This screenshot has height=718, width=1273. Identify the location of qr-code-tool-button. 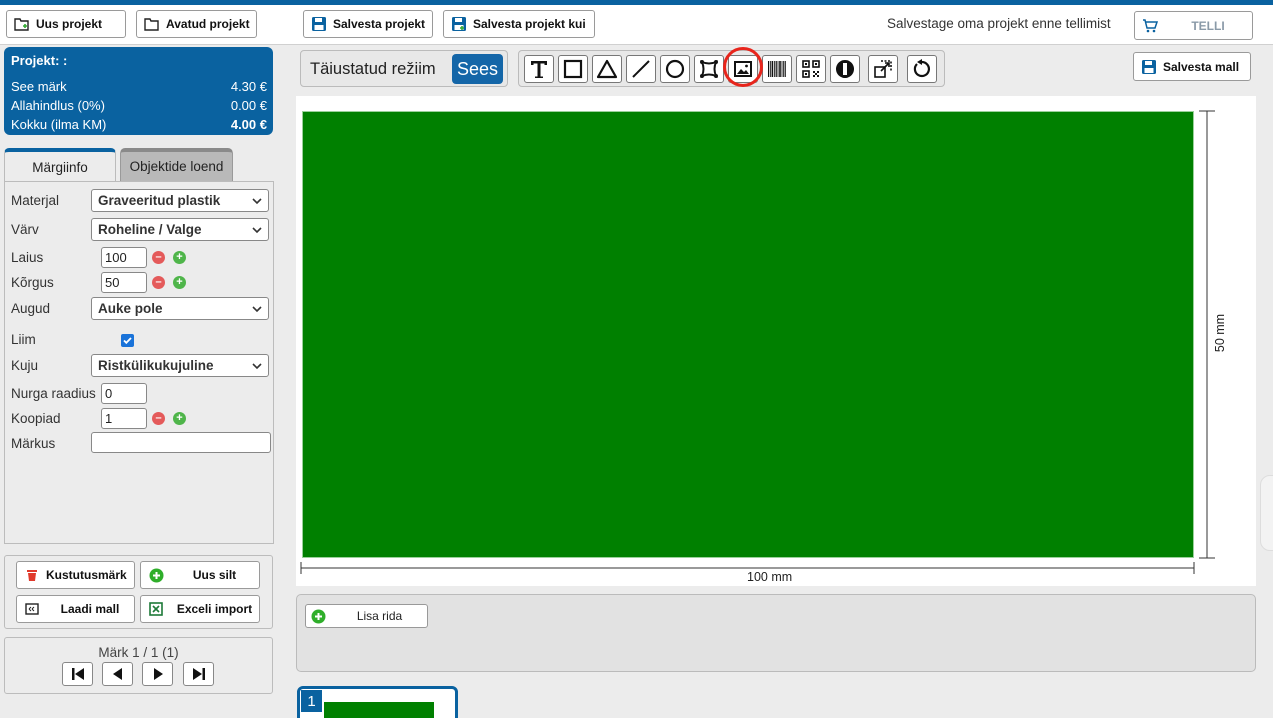
(811, 69).